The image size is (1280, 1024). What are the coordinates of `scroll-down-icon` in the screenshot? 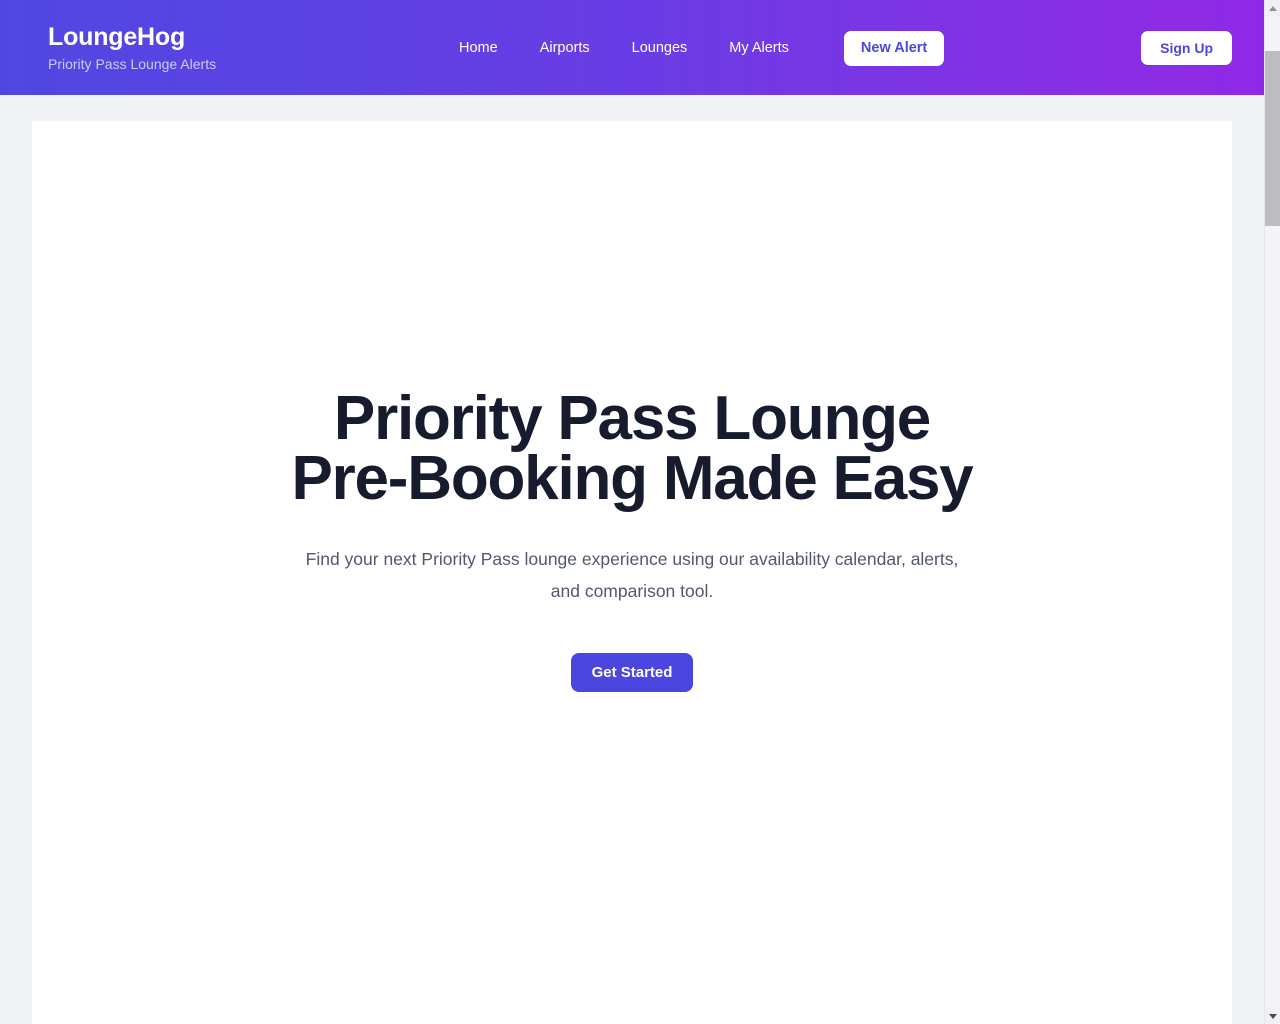 It's located at (1272, 1016).